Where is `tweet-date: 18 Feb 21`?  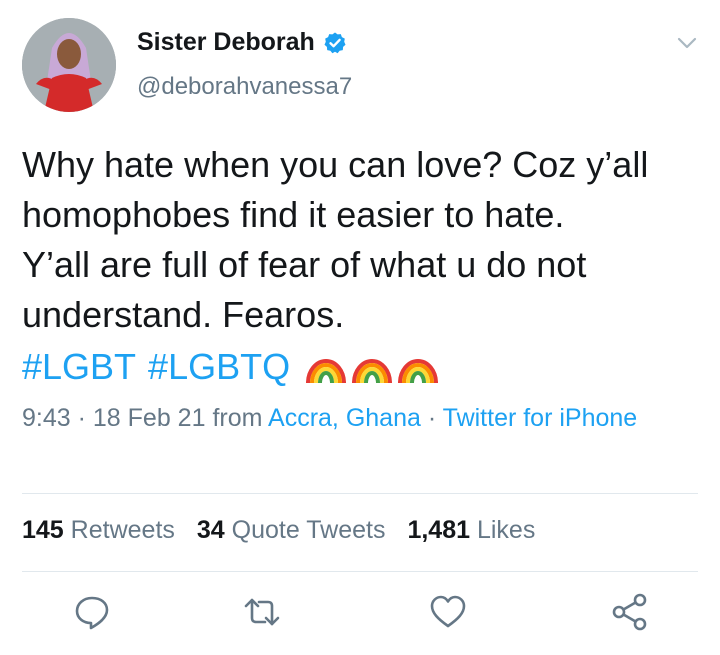 tweet-date: 18 Feb 21 is located at coordinates (149, 418).